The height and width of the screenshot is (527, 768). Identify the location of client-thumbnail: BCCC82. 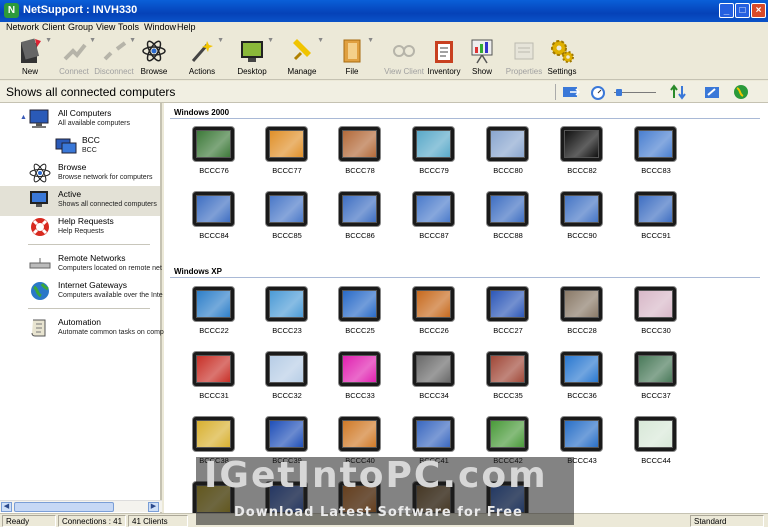
(582, 154).